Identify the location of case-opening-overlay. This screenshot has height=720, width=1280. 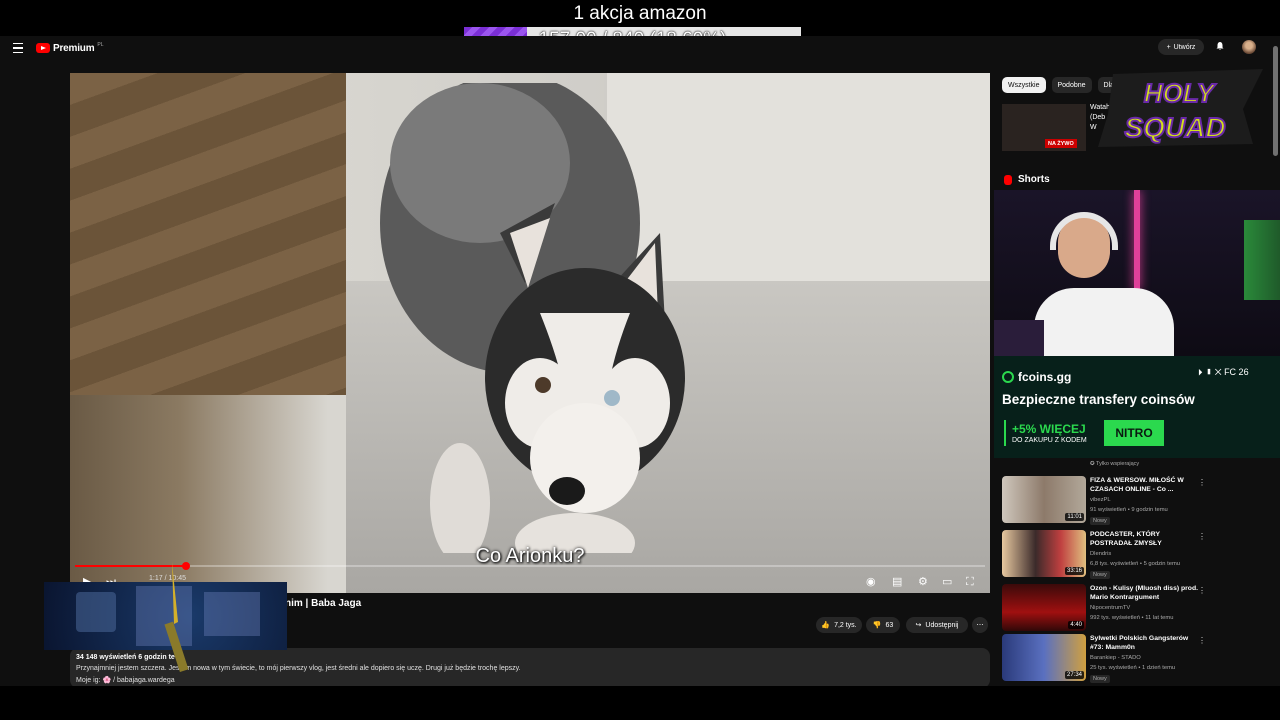
(165, 617).